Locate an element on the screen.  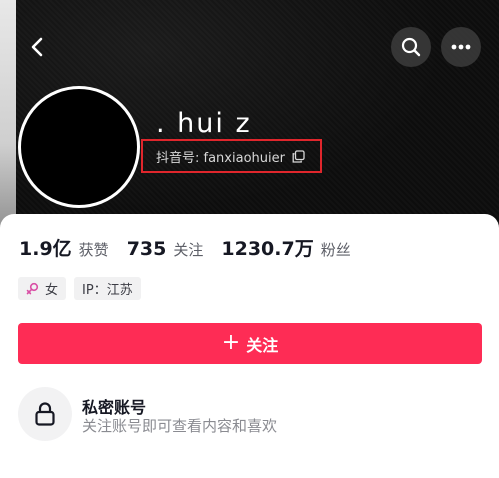
gender-tag: 女 is located at coordinates (42, 288).